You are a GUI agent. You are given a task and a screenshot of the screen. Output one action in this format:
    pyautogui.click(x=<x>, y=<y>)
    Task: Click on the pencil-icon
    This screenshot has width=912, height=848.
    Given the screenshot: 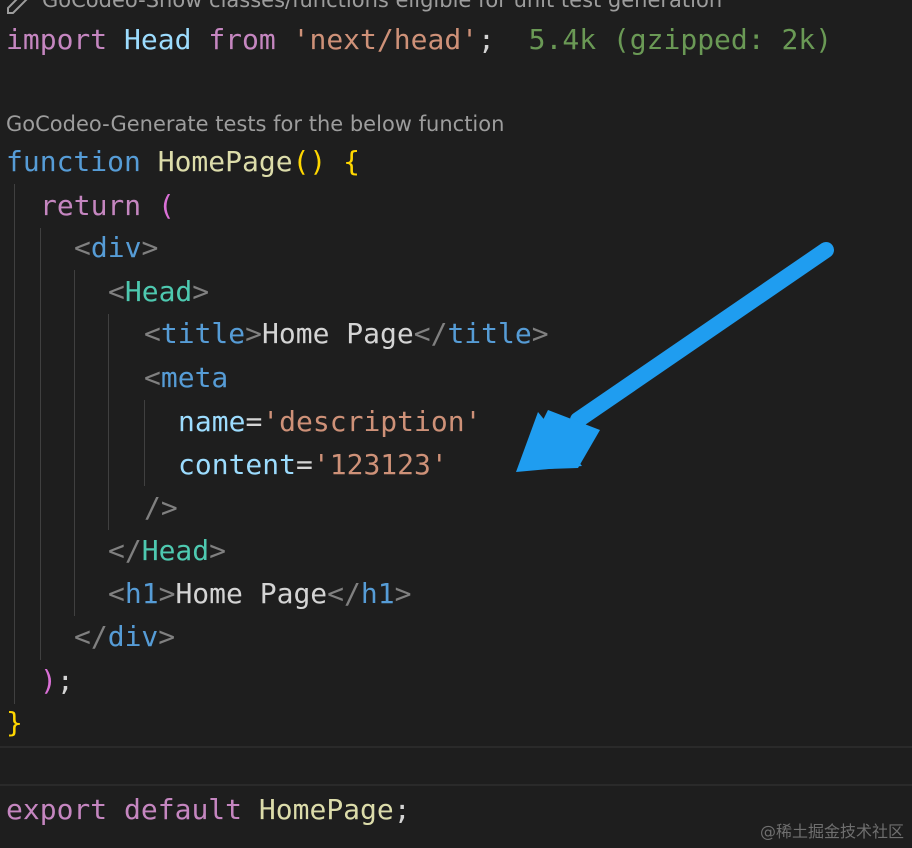 What is the action you would take?
    pyautogui.click(x=17, y=7)
    